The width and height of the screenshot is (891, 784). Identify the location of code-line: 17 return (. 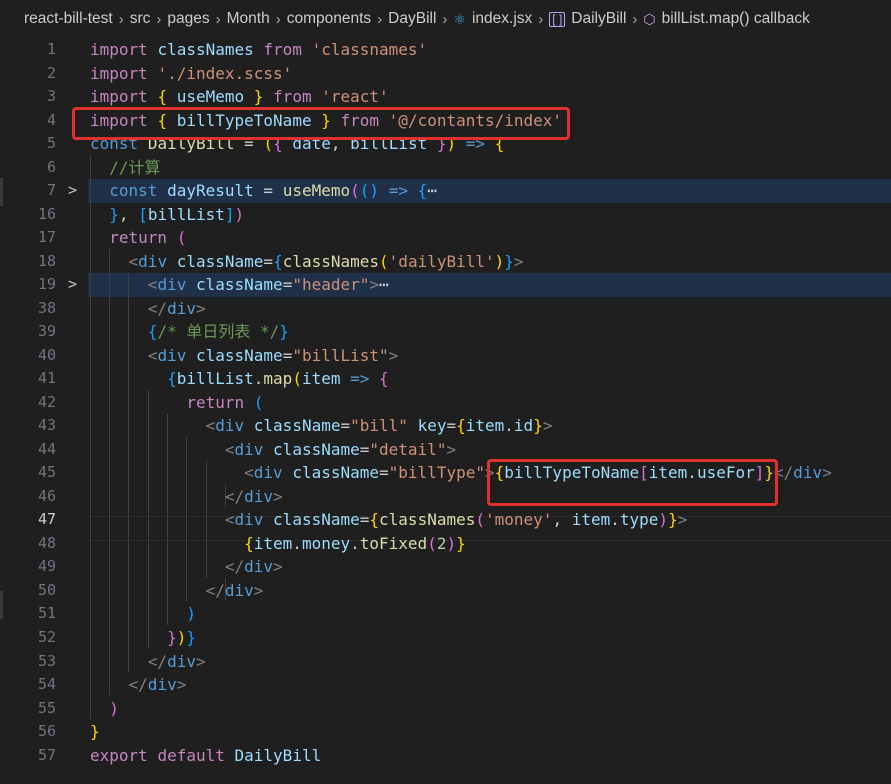
(445, 238).